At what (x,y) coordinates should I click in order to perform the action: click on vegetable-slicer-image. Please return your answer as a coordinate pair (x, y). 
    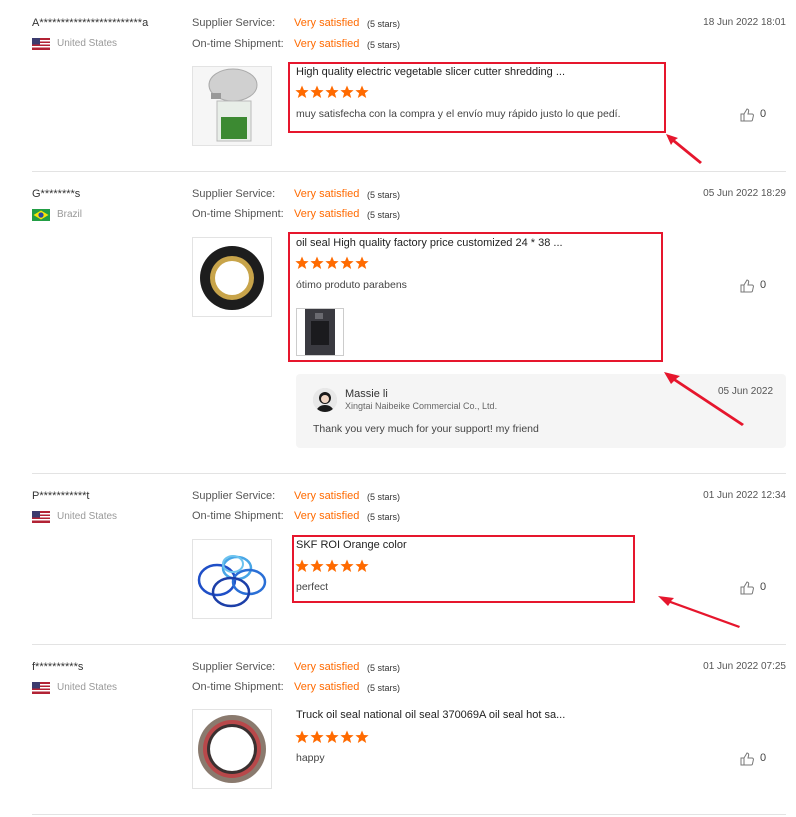
    Looking at the image, I should click on (232, 106).